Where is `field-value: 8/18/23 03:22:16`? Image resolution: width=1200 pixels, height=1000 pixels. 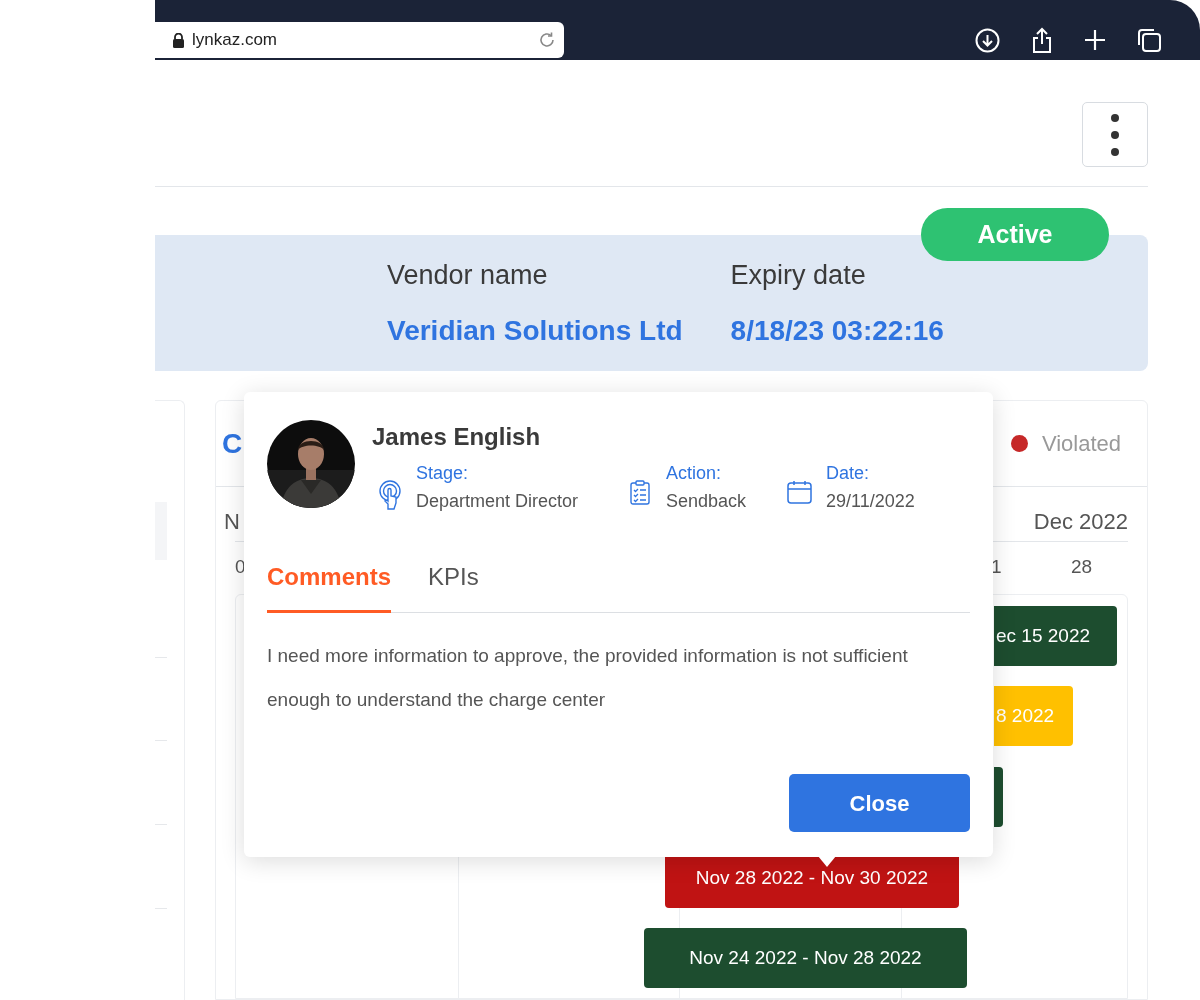 field-value: 8/18/23 03:22:16 is located at coordinates (837, 331).